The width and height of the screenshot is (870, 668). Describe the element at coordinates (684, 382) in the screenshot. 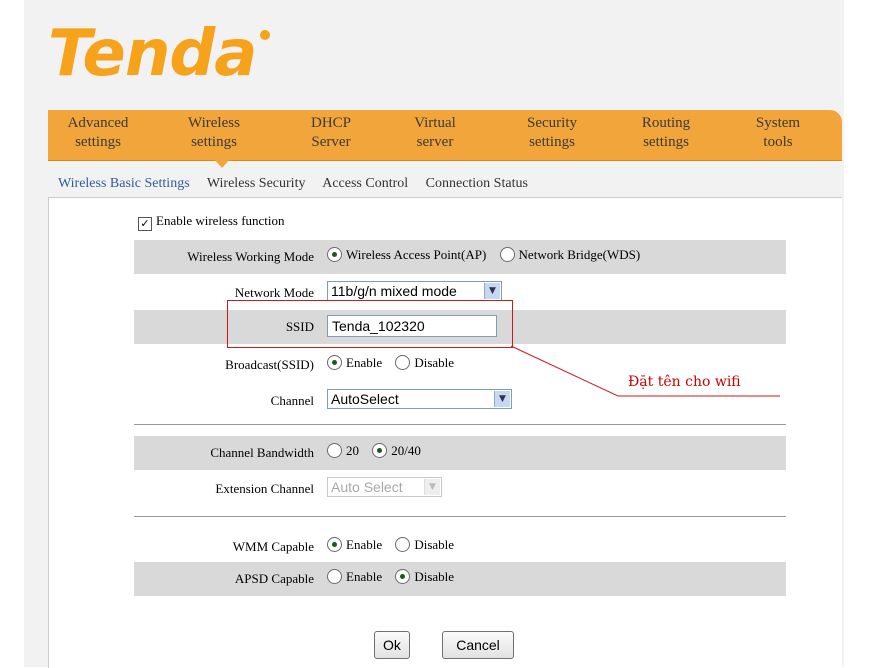

I see `annotation-text: Đặt tên cho wifi` at that location.